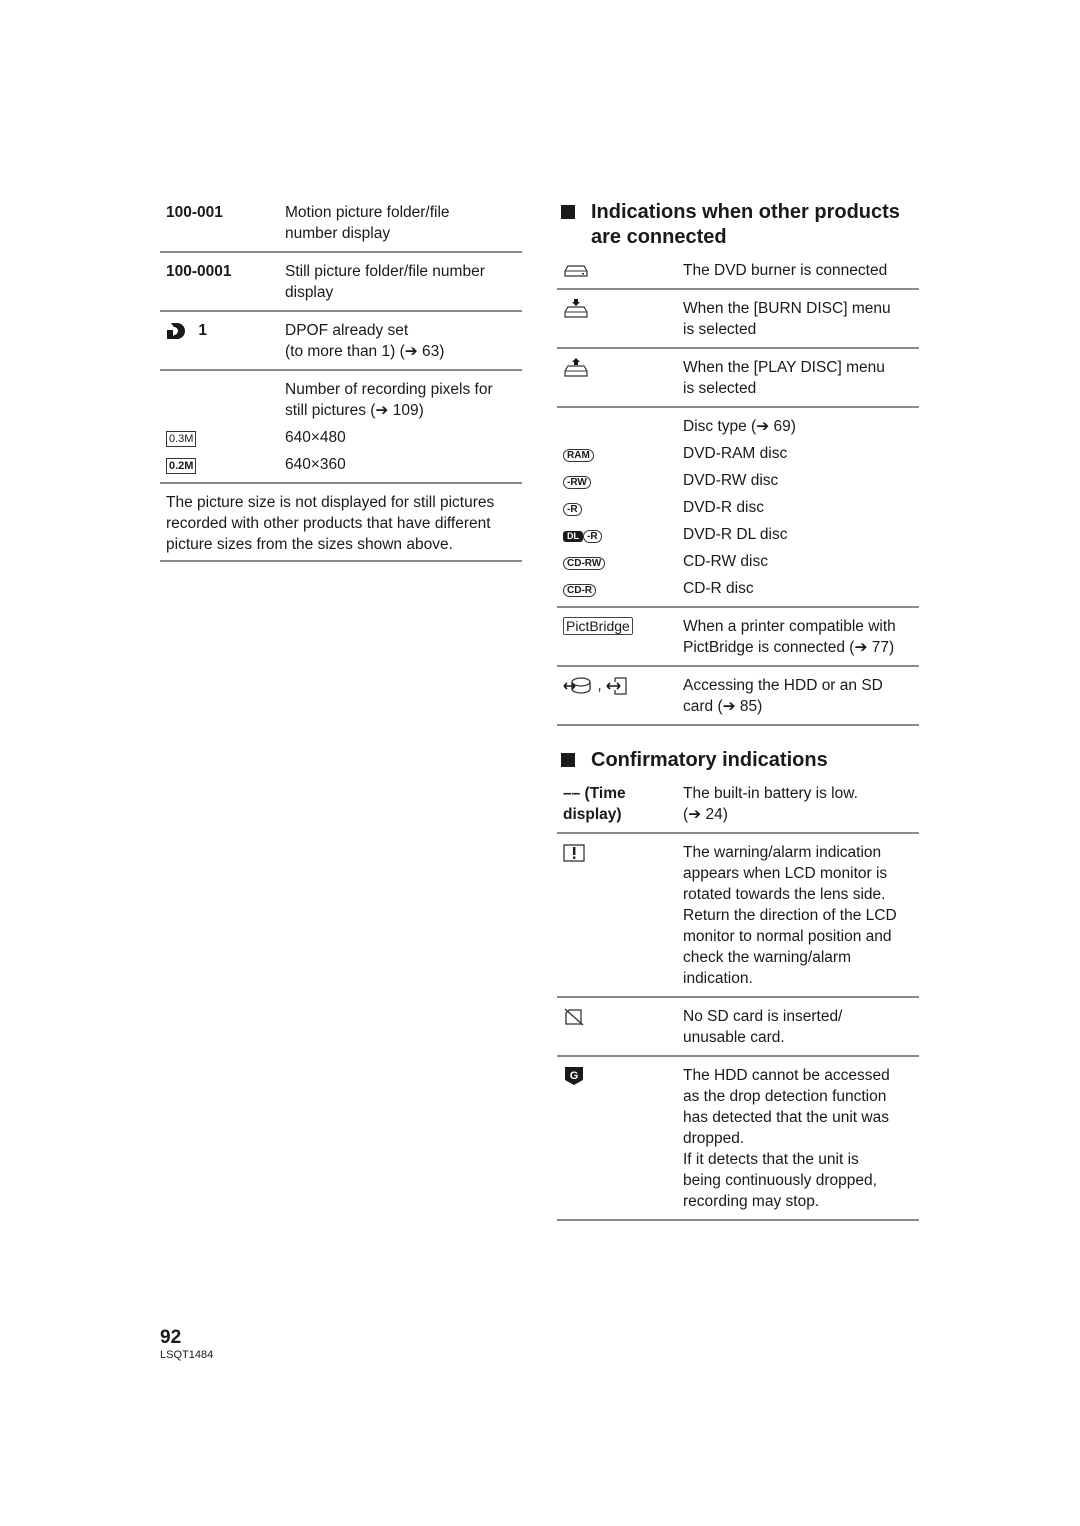 This screenshot has width=1080, height=1526. I want to click on play-disc-icon, so click(576, 367).